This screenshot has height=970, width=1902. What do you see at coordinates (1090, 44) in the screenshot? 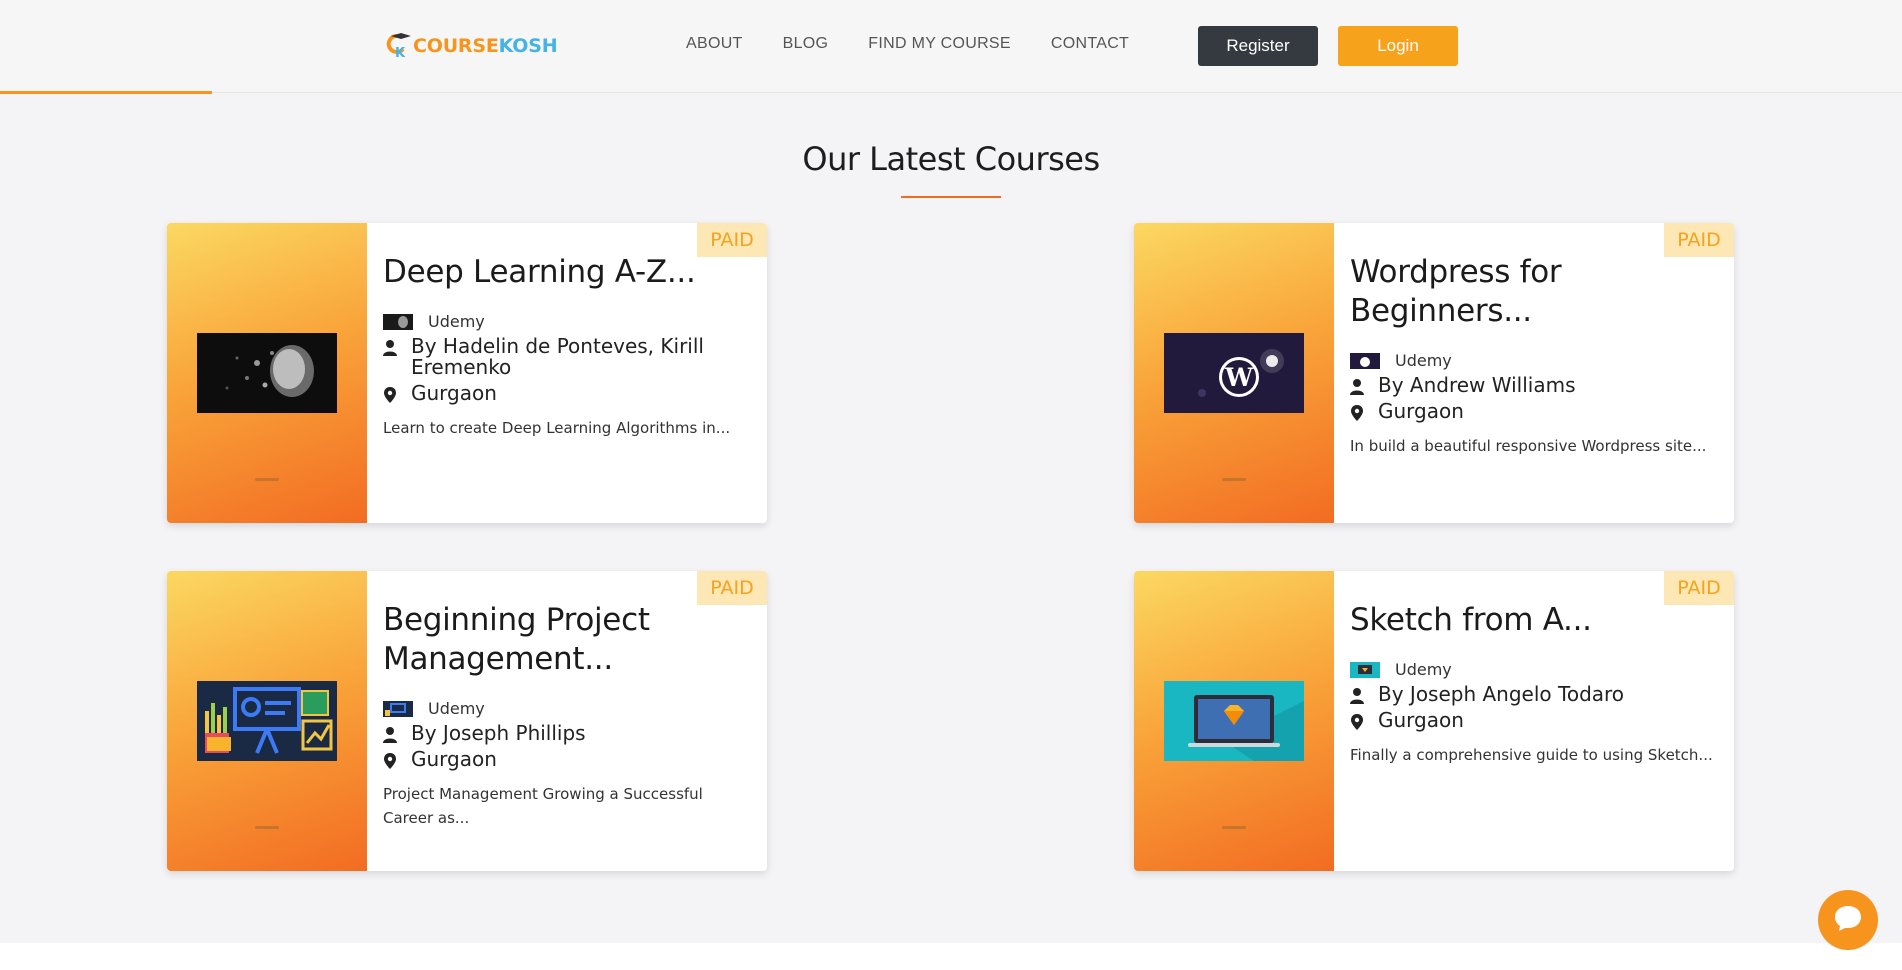
I see `nav-contact: CONTACT` at bounding box center [1090, 44].